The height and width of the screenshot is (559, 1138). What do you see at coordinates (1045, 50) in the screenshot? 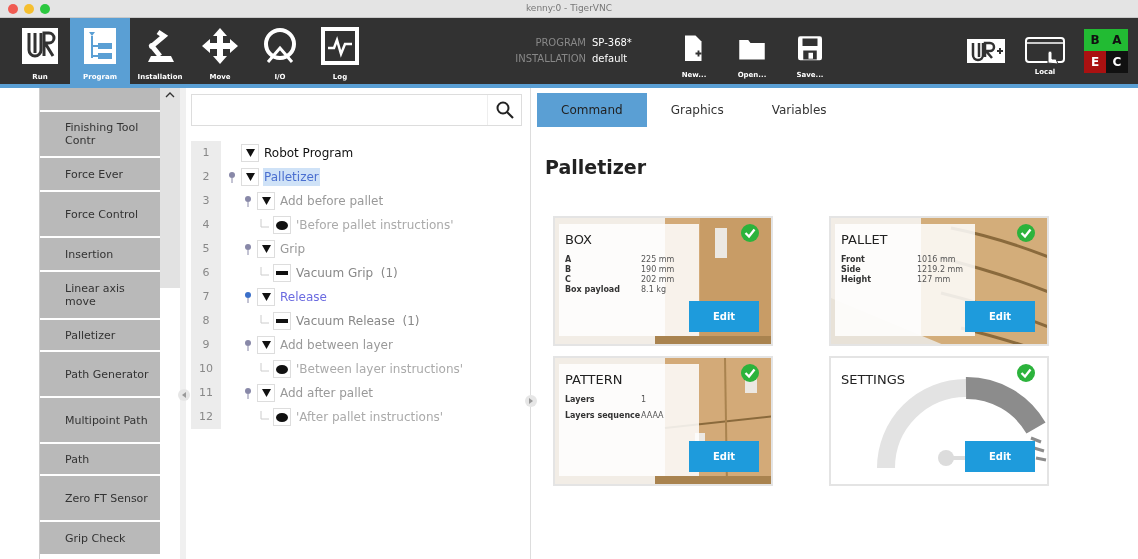
I see `tablet-hand-icon` at bounding box center [1045, 50].